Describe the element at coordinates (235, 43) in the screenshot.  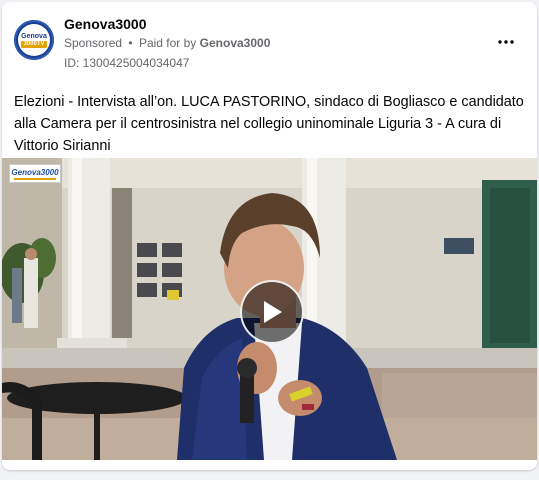
I see `payer-name: Genova3000` at that location.